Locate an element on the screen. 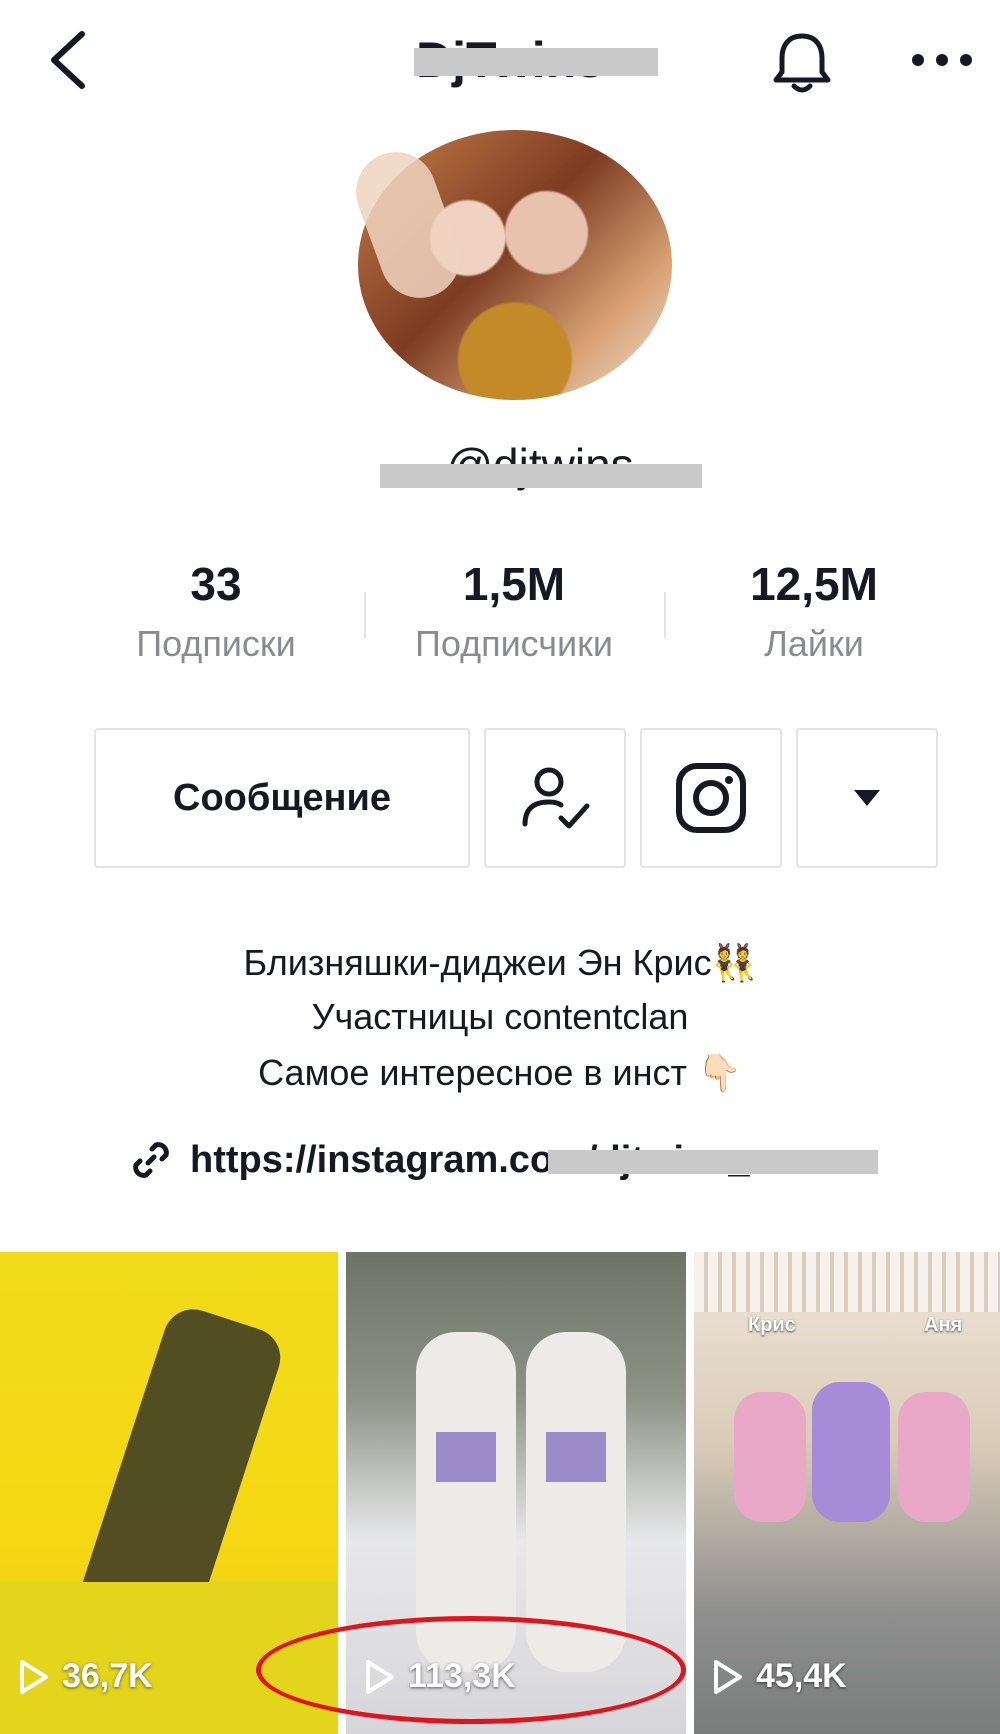  bio-line-2: Участницы contentclan is located at coordinates (500, 1016).